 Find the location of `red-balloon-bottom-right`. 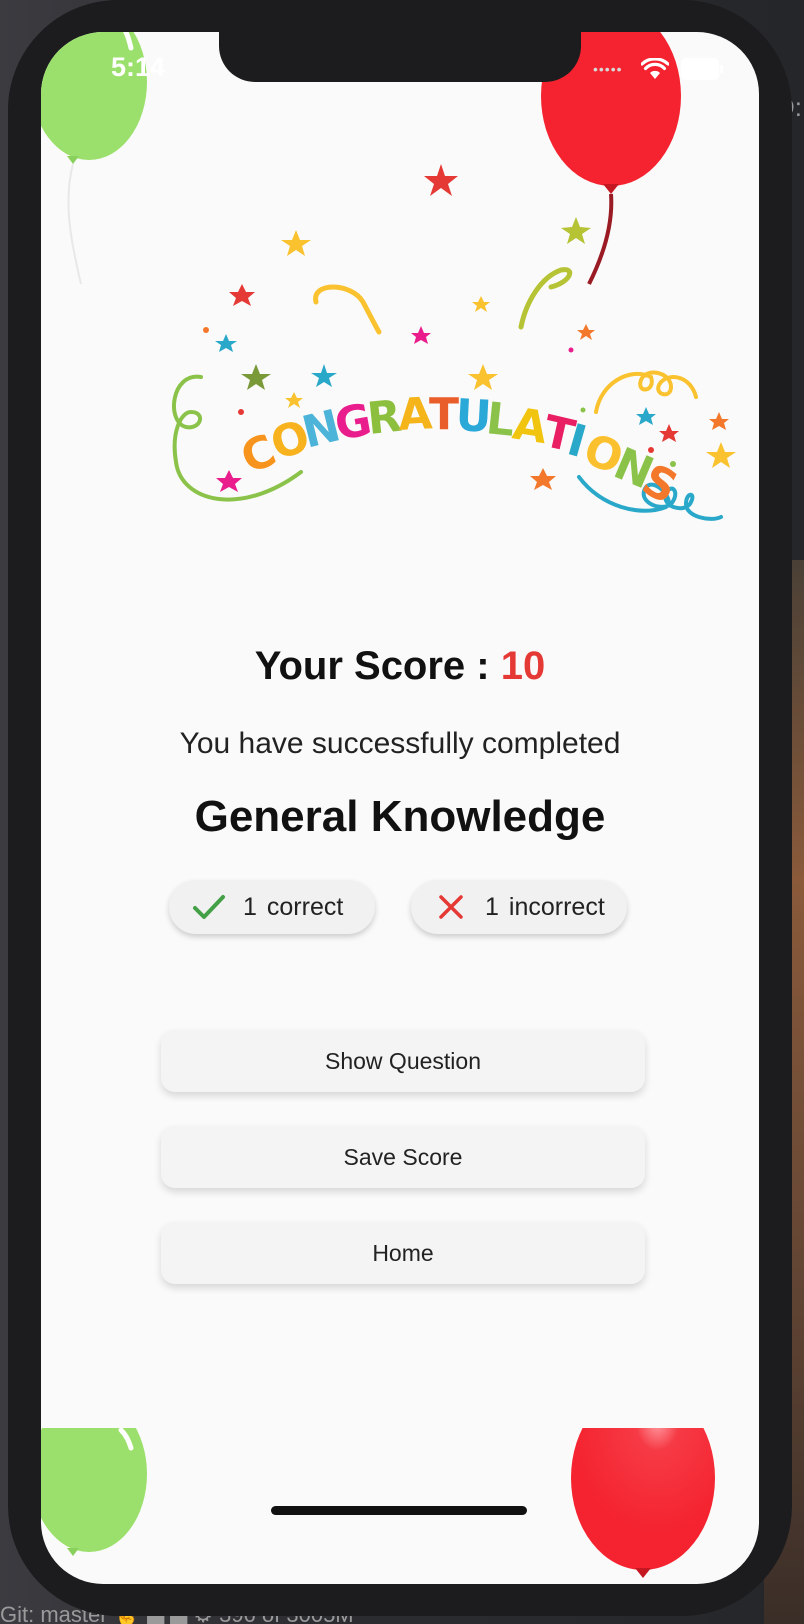

red-balloon-bottom-right is located at coordinates (643, 1503).